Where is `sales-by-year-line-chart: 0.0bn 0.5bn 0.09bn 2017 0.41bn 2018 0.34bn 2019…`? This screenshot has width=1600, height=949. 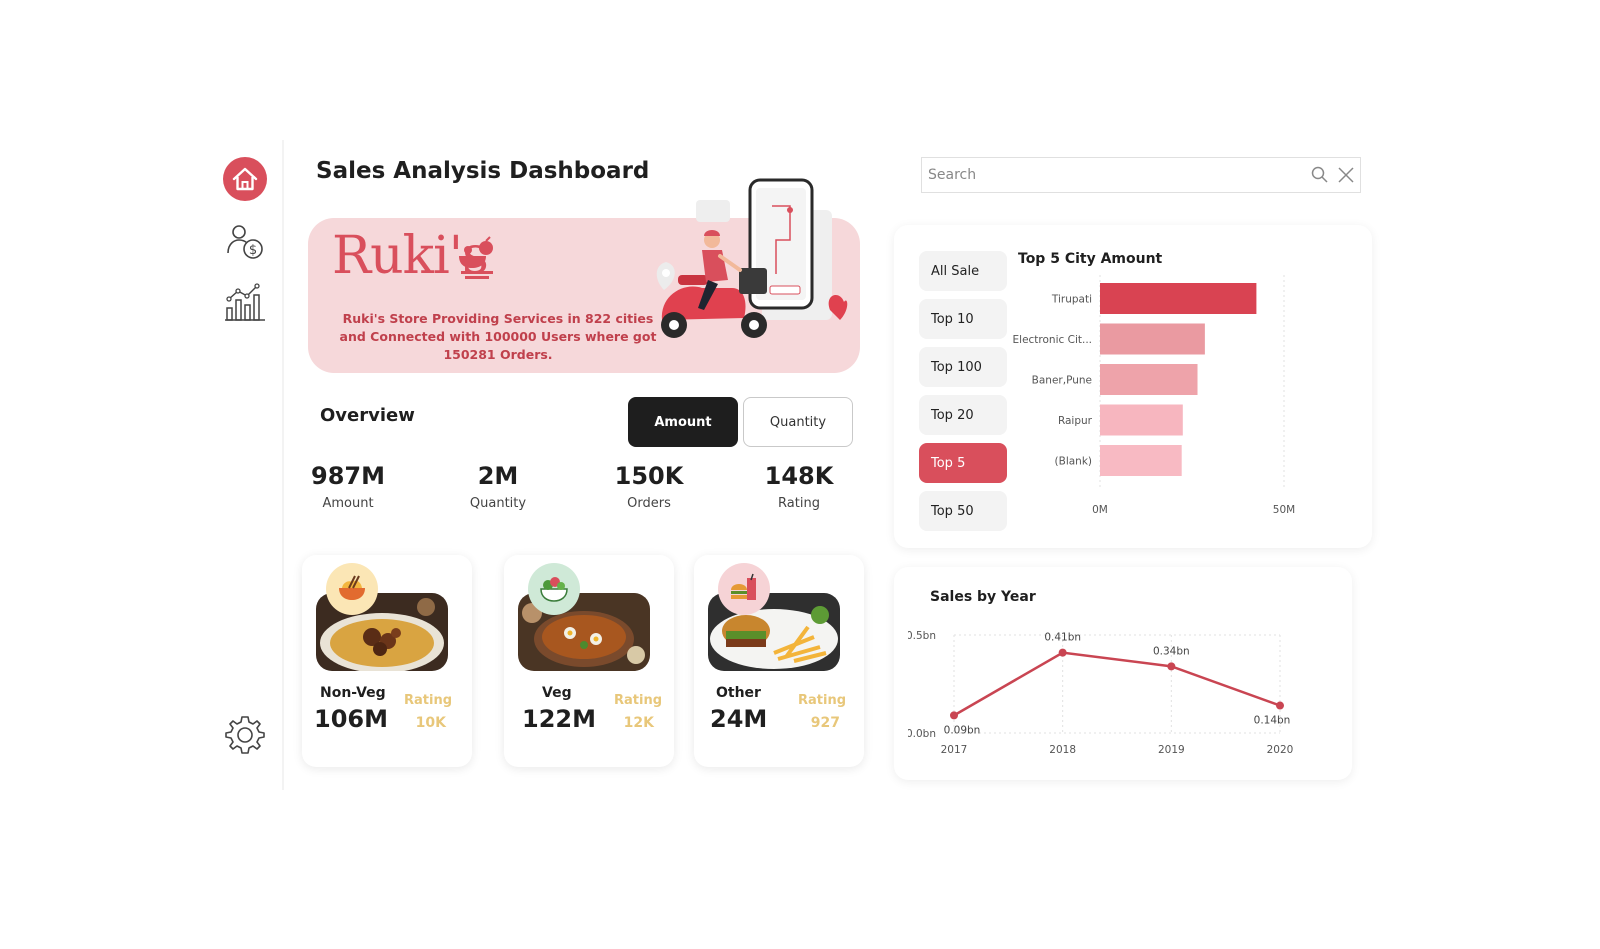 sales-by-year-line-chart: 0.0bn 0.5bn 0.09bn 2017 0.41bn 2018 0.34bn 2019… is located at coordinates (1101, 693).